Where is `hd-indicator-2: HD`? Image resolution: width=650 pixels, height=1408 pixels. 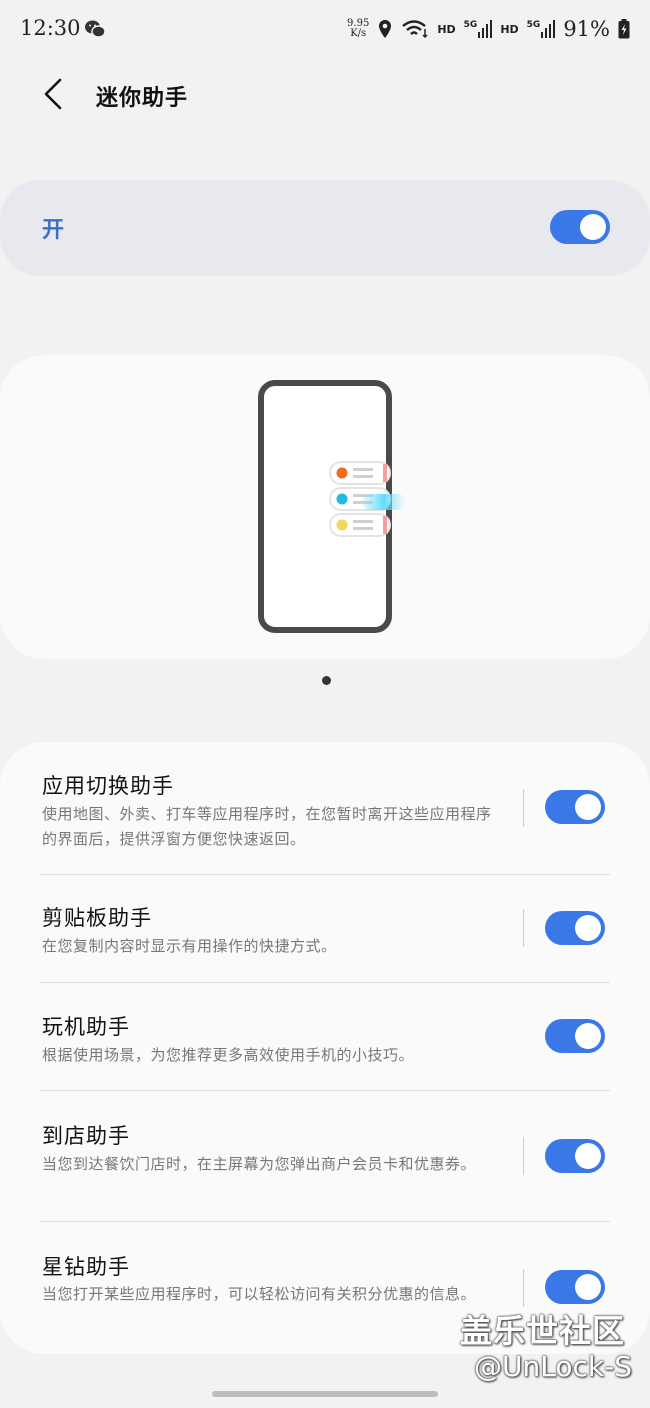 hd-indicator-2: HD is located at coordinates (509, 29).